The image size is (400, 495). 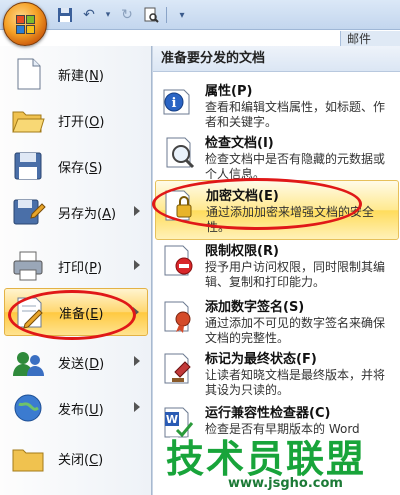 I want to click on office-logo-icon, so click(x=26, y=25).